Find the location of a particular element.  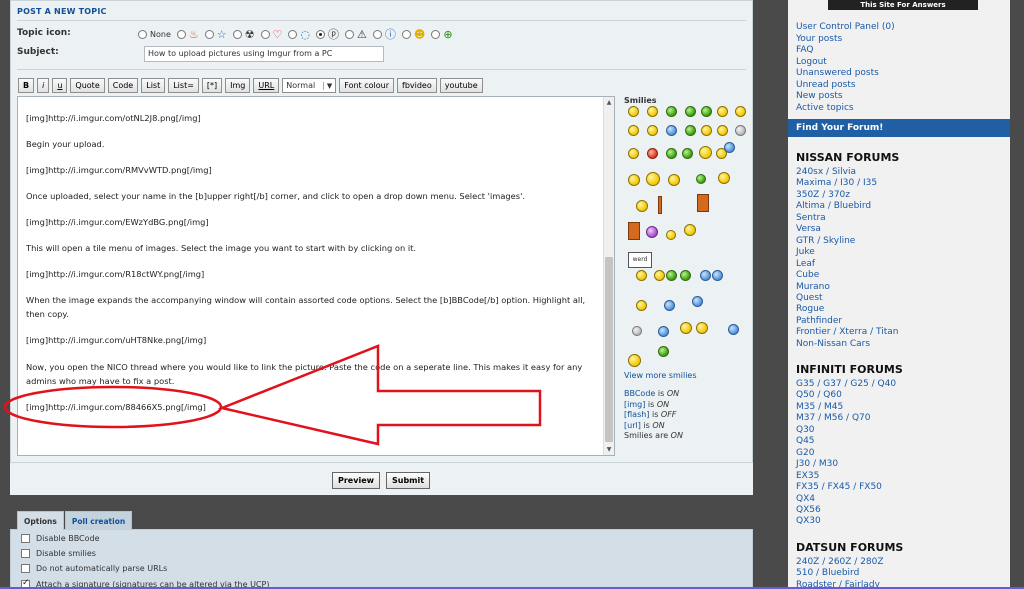

forum-link: Quest is located at coordinates (847, 298).